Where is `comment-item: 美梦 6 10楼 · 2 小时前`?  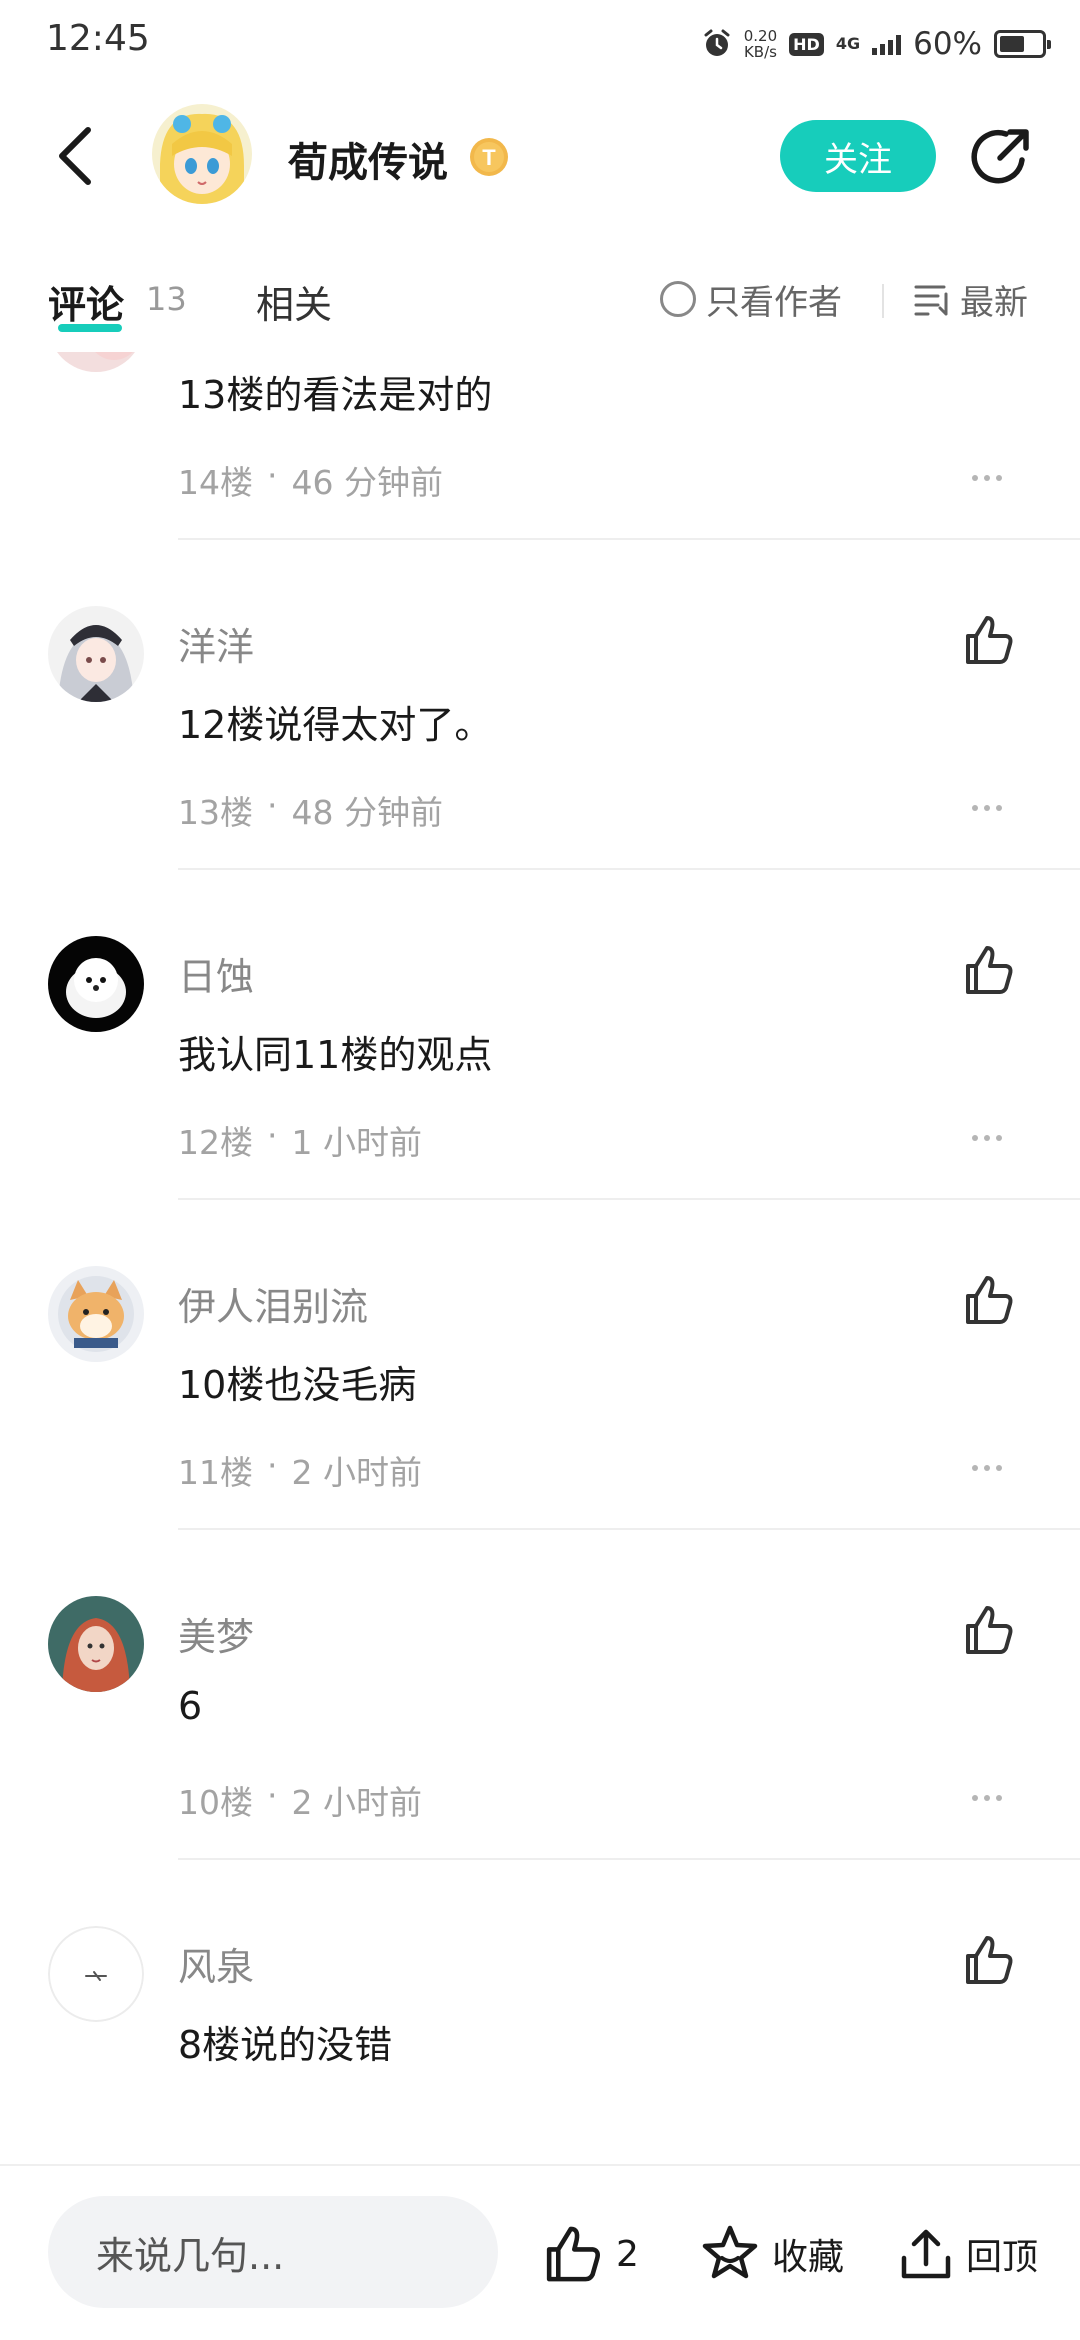
comment-item: 美梦 6 10楼 · 2 小时前 is located at coordinates (540, 1731).